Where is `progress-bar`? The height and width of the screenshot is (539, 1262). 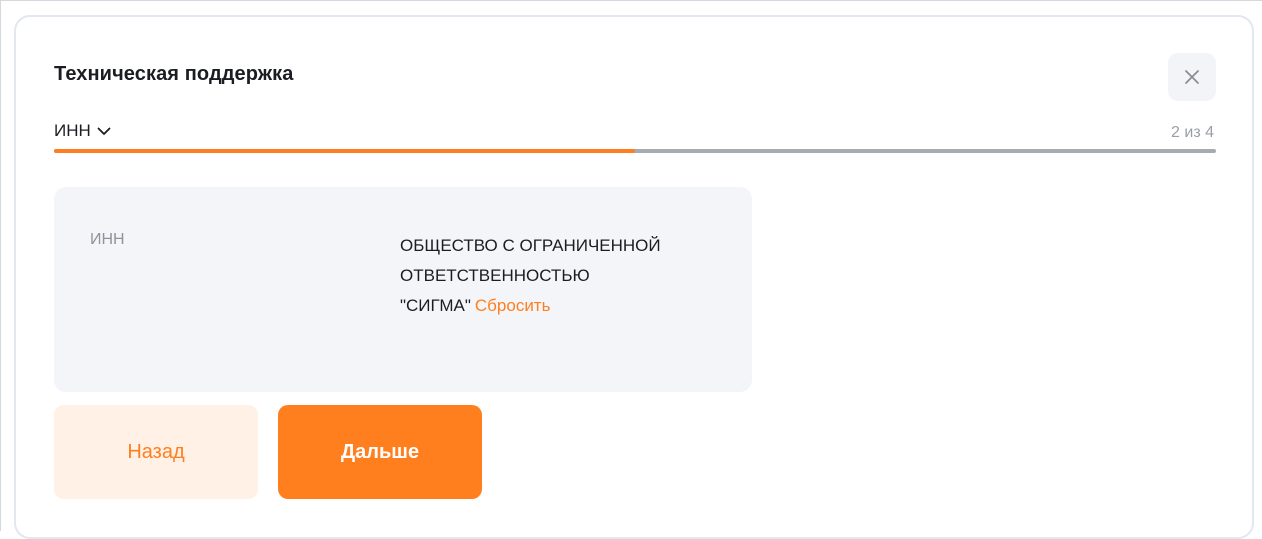
progress-bar is located at coordinates (635, 151).